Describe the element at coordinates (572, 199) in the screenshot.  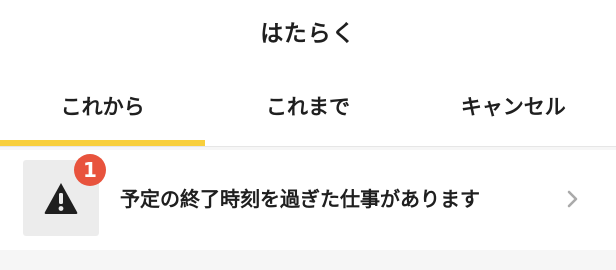
I see `chevron-right-icon` at that location.